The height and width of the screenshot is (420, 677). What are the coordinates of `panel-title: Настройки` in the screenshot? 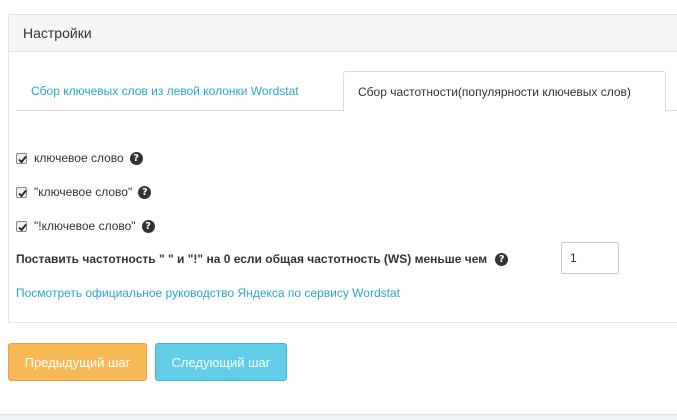 It's located at (343, 33).